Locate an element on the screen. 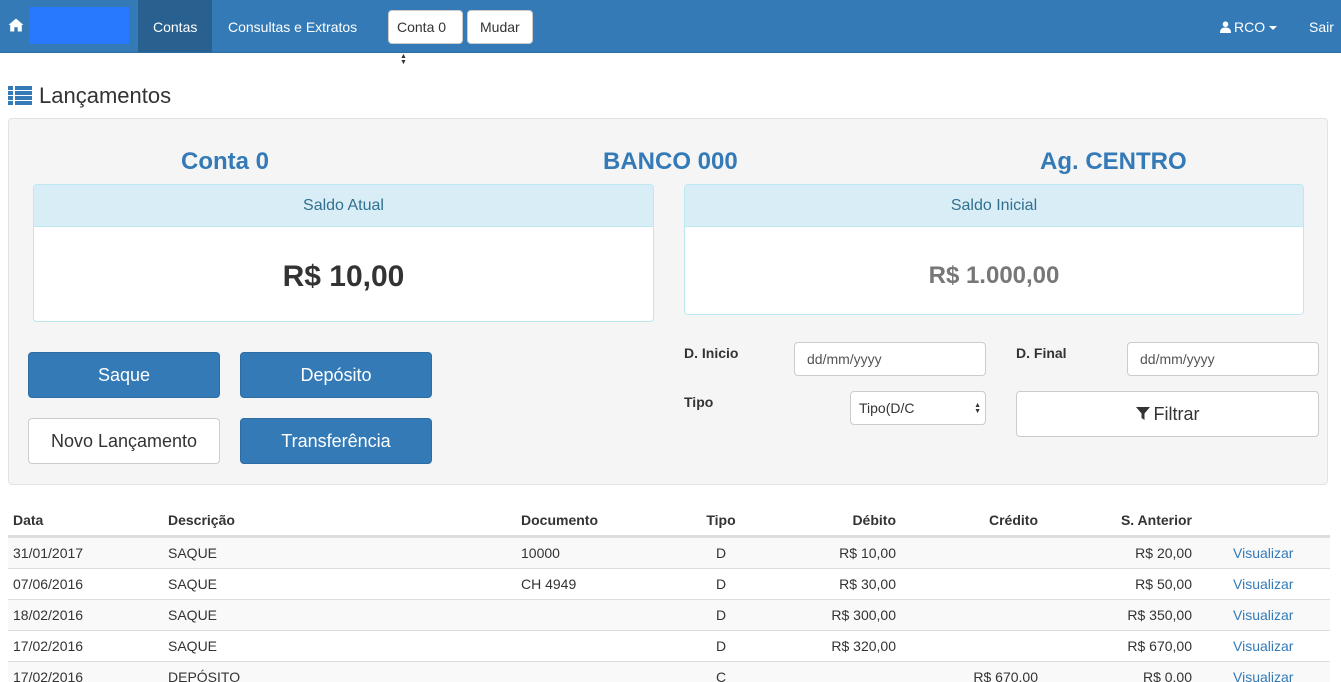  col-descricao: Descrição is located at coordinates (201, 520).